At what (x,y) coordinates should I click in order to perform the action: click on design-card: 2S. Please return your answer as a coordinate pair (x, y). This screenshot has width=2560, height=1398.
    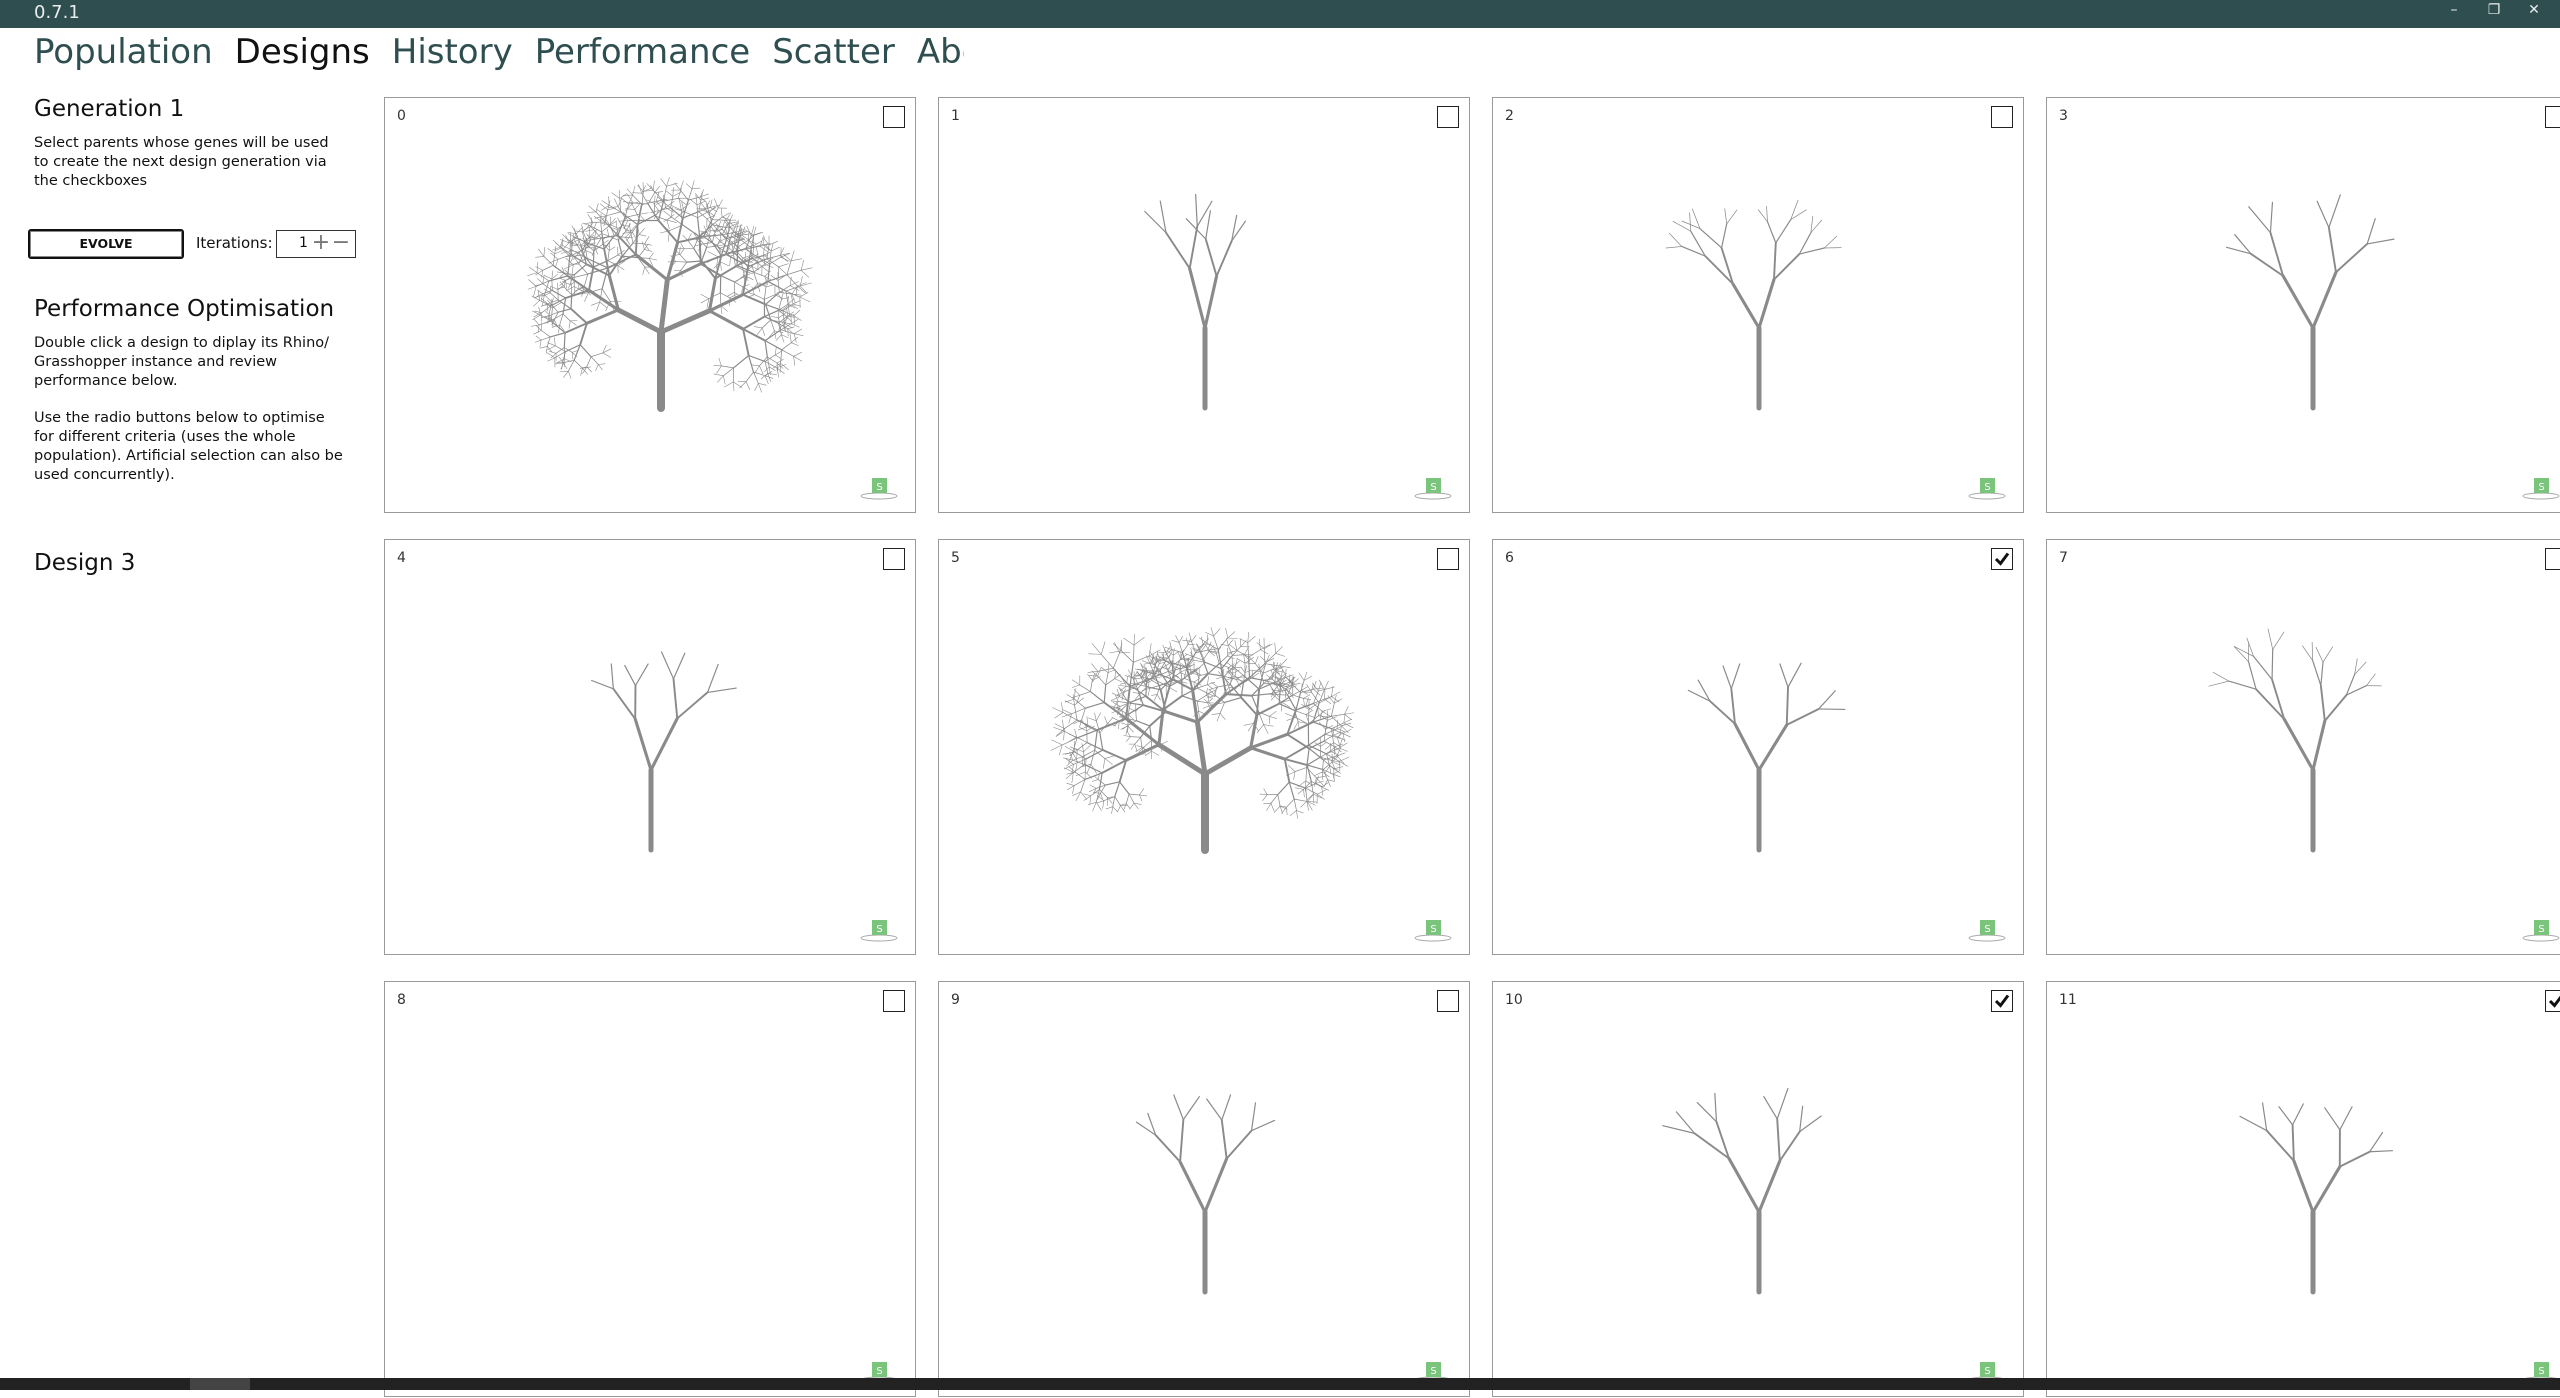
    Looking at the image, I should click on (1758, 305).